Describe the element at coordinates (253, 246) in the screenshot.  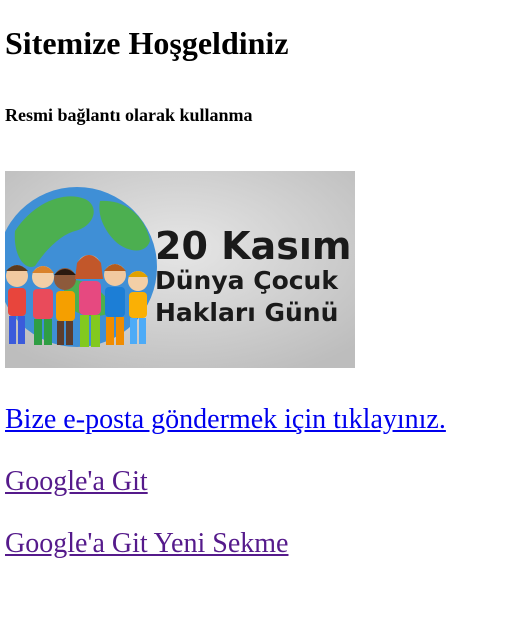
I see `banner-line-1: 20 Kasım` at that location.